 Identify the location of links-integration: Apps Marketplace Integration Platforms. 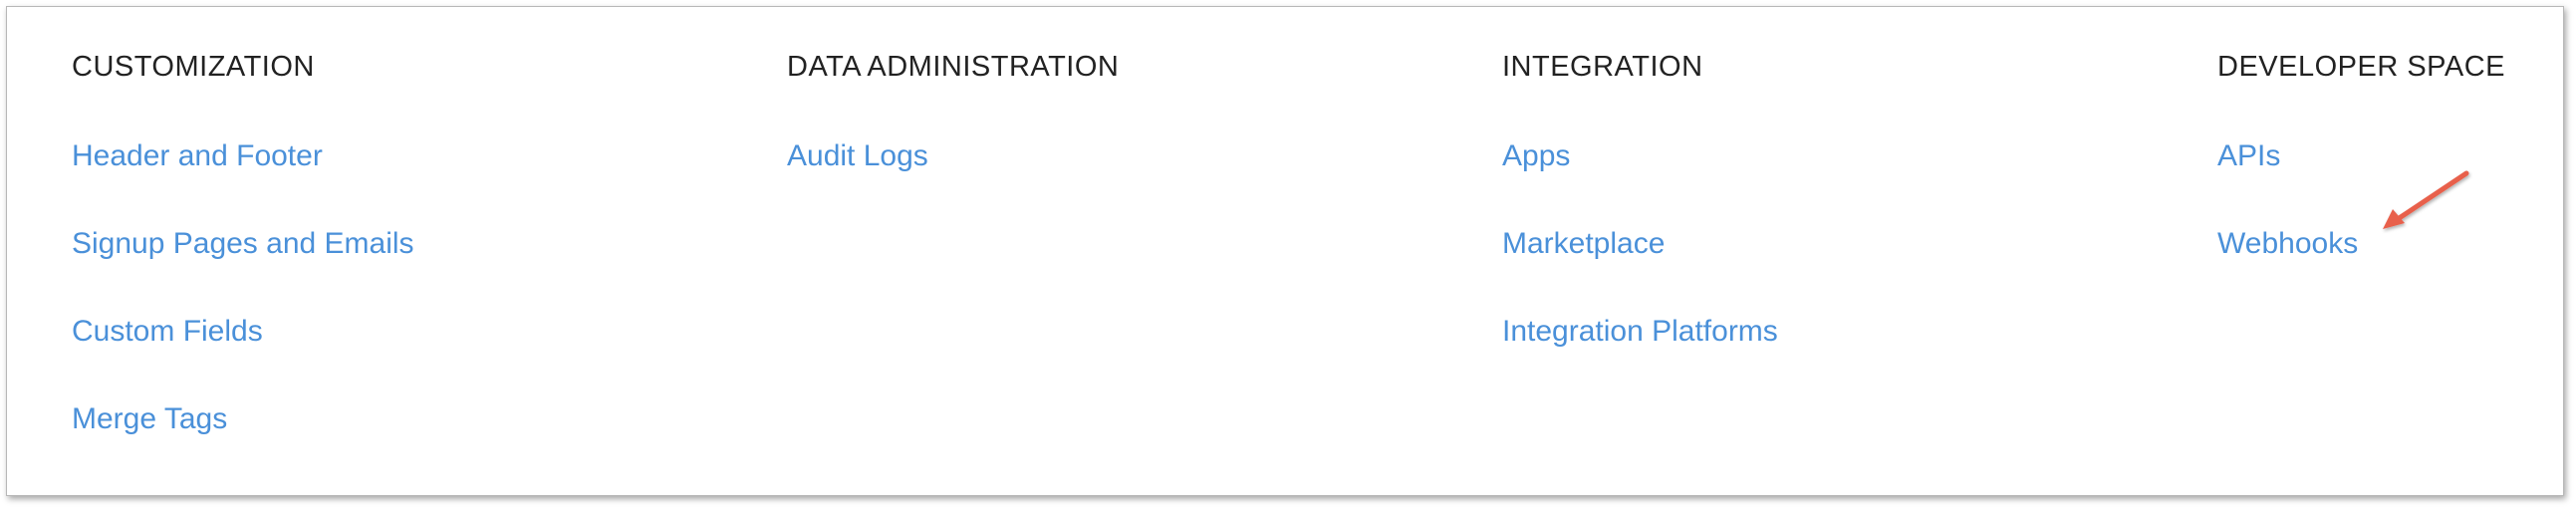
(1640, 267).